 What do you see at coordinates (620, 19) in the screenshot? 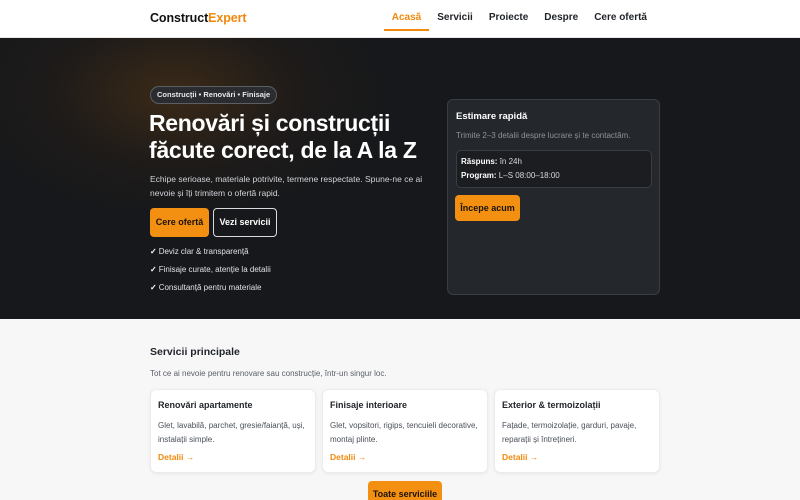
I see `nav-item-cere-oferta: Cere ofertă` at bounding box center [620, 19].